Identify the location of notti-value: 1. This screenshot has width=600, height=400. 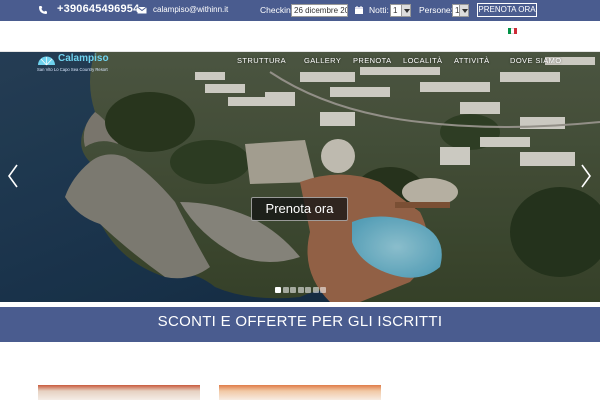
(395, 10).